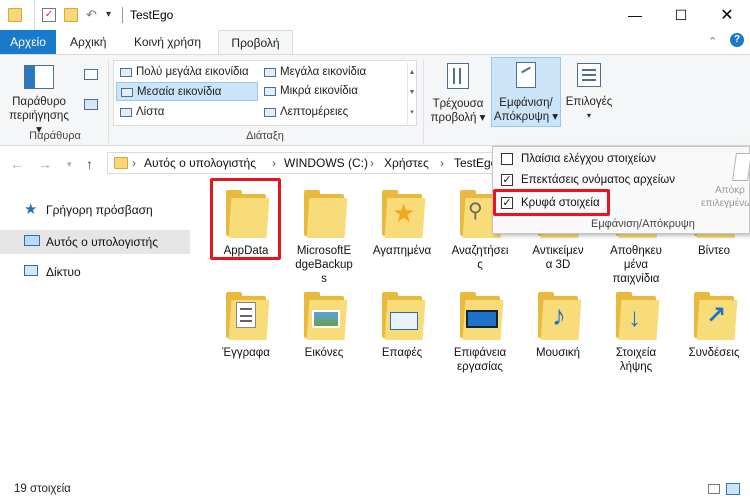 The height and width of the screenshot is (500, 750). I want to click on layout-extra-large-icons: Πολύ μεγάλα εικονίδια, so click(189, 72).